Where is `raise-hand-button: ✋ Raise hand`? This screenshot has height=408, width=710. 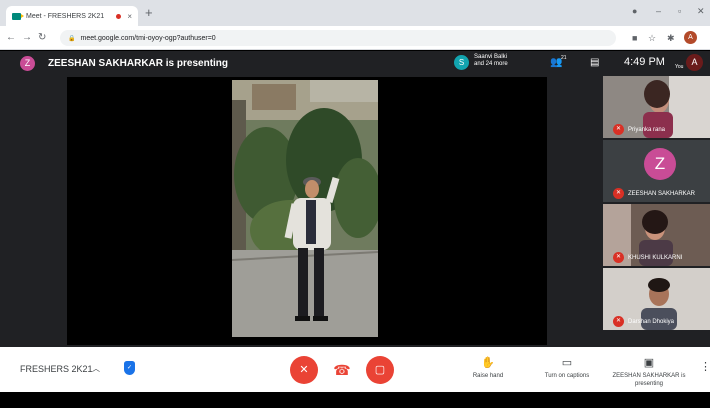
raise-hand-button: ✋ Raise hand is located at coordinates (488, 368).